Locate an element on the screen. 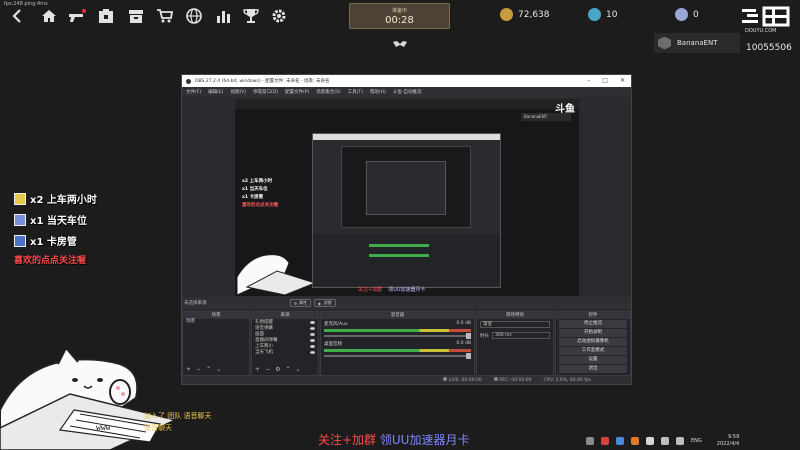  channel-db: 0.0 dB is located at coordinates (463, 343).